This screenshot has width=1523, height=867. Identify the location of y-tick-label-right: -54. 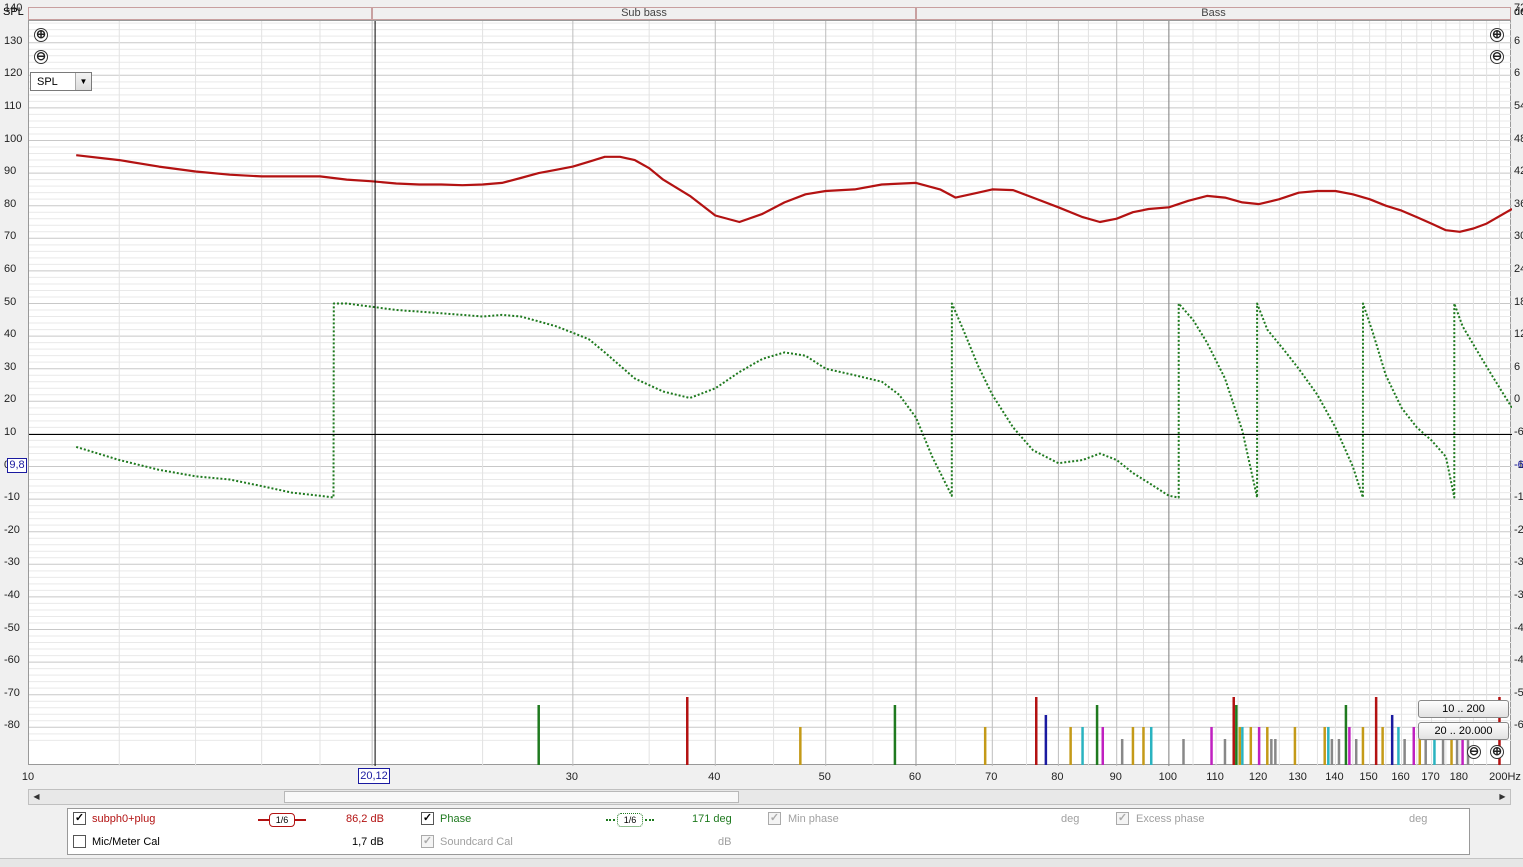
(1518, 692).